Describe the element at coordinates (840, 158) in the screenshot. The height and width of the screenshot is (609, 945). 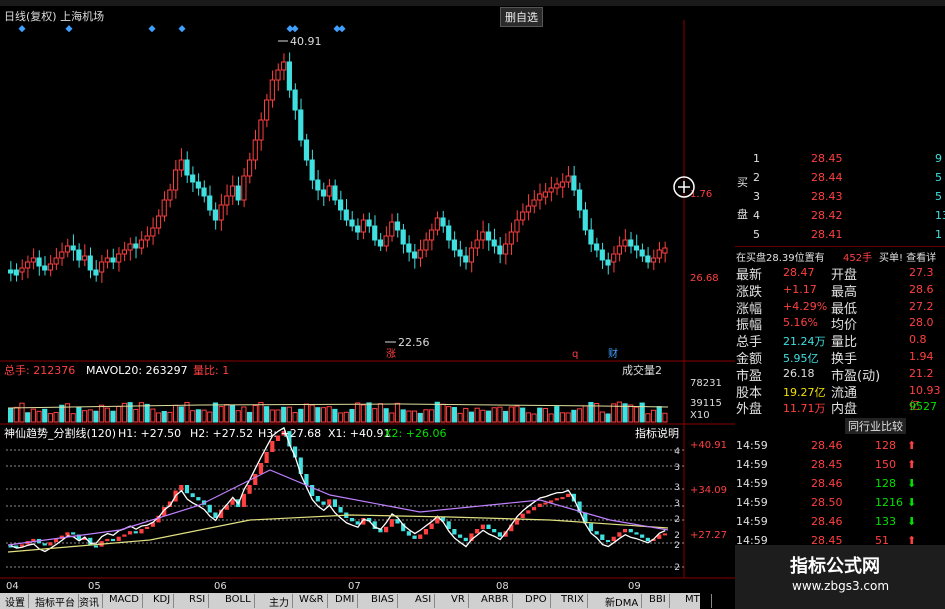
I see `order-book-row: 1 28.45 9` at that location.